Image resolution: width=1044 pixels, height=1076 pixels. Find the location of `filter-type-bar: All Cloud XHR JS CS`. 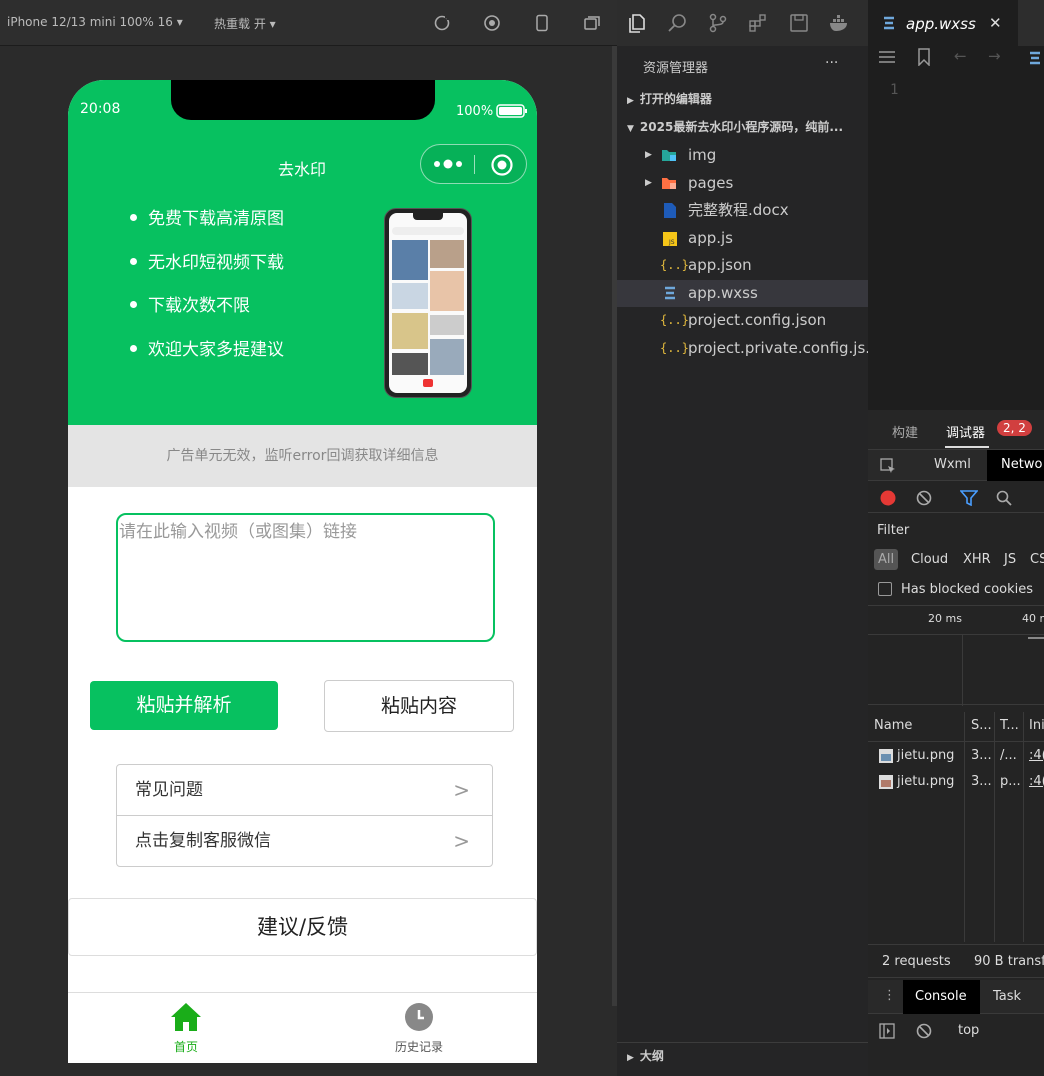

filter-type-bar: All Cloud XHR JS CS is located at coordinates (956, 562).